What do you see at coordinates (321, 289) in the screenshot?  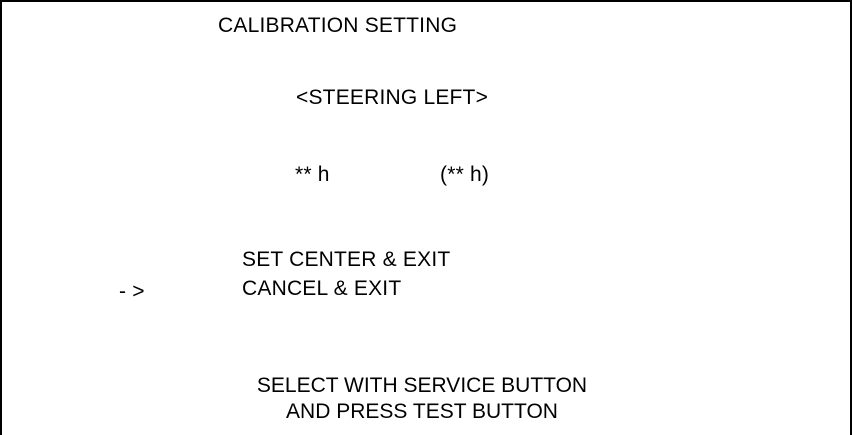 I see `menu-item-cancel-exit: CANCEL & EXIT` at bounding box center [321, 289].